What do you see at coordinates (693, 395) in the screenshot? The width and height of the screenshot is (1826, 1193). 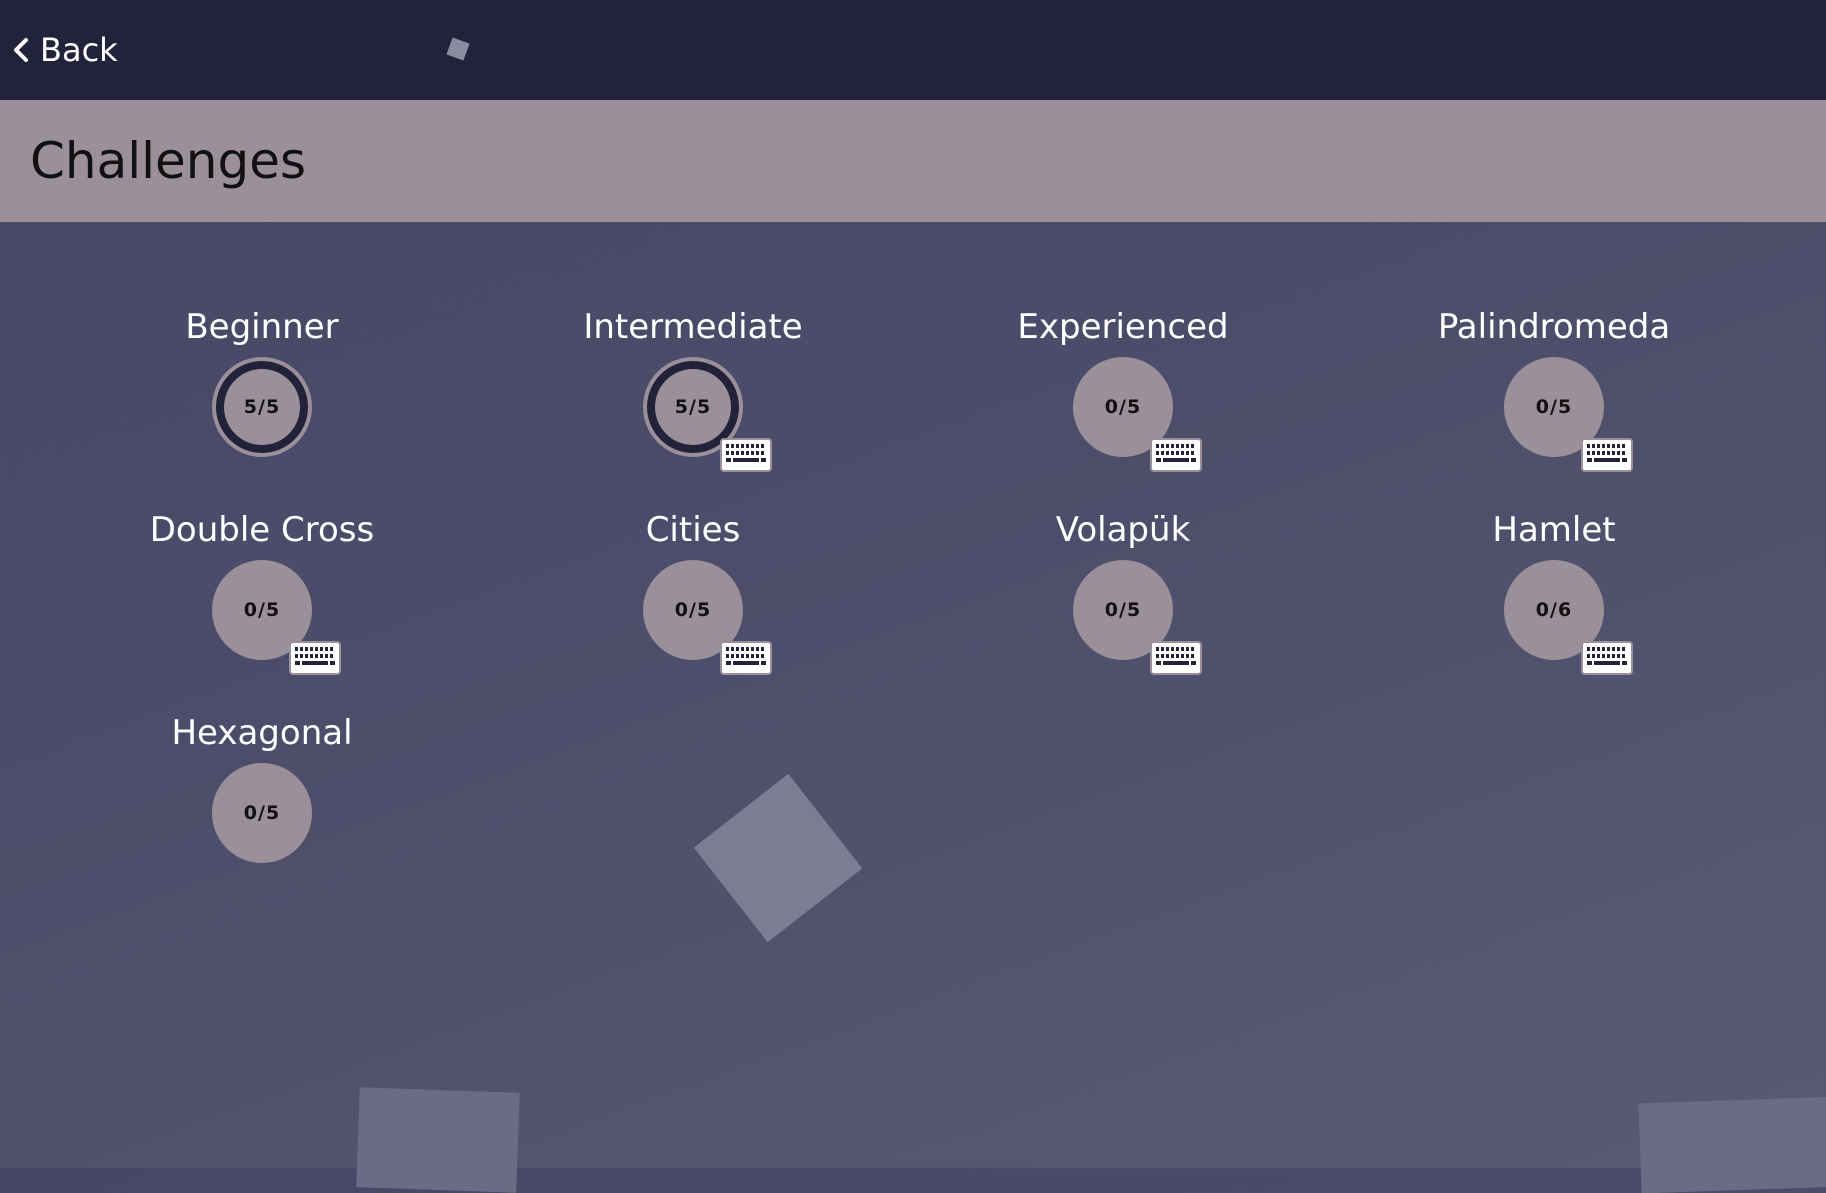 I see `challenge-item: Intermediate 5/5` at bounding box center [693, 395].